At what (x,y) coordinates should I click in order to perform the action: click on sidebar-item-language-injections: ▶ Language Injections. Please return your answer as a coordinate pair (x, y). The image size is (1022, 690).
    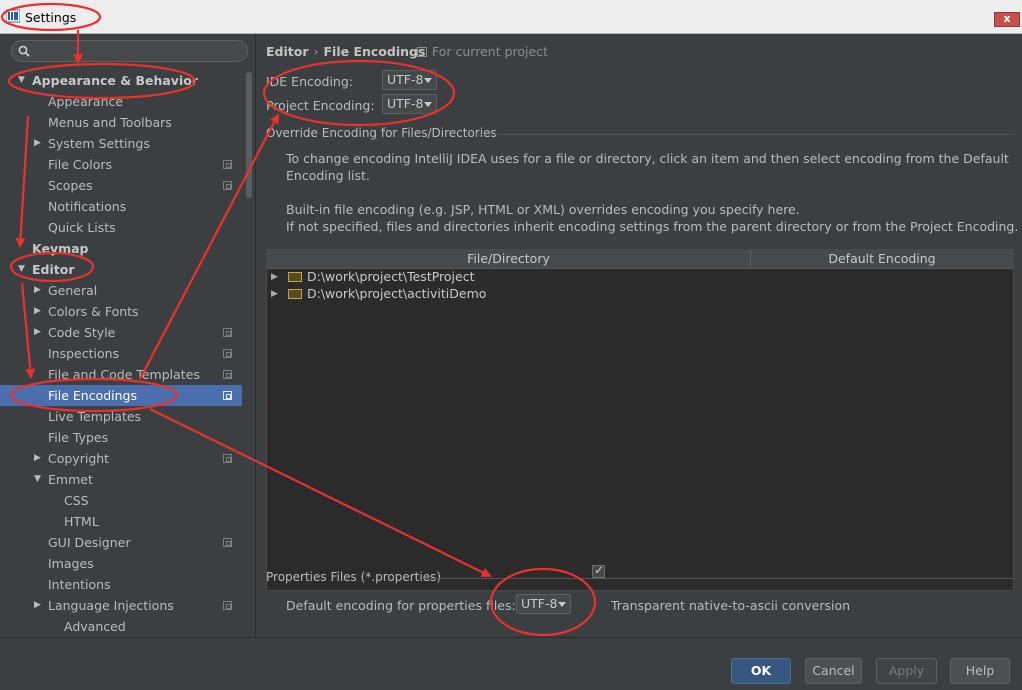
    Looking at the image, I should click on (121, 605).